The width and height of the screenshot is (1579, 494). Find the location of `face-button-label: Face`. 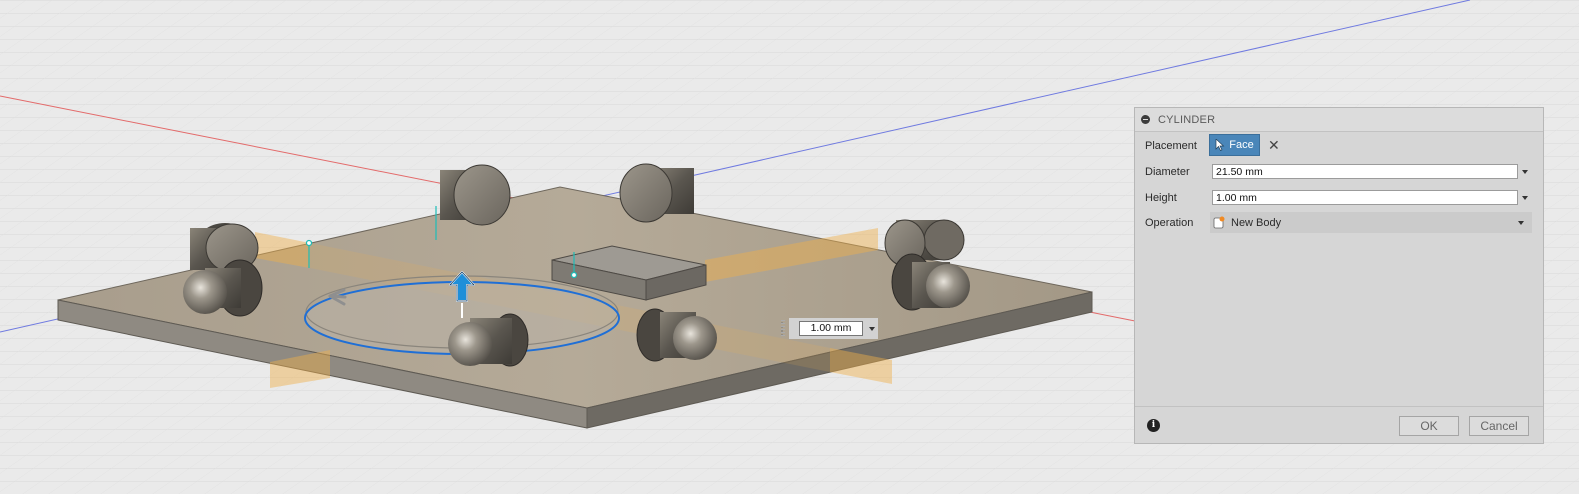

face-button-label: Face is located at coordinates (1241, 145).